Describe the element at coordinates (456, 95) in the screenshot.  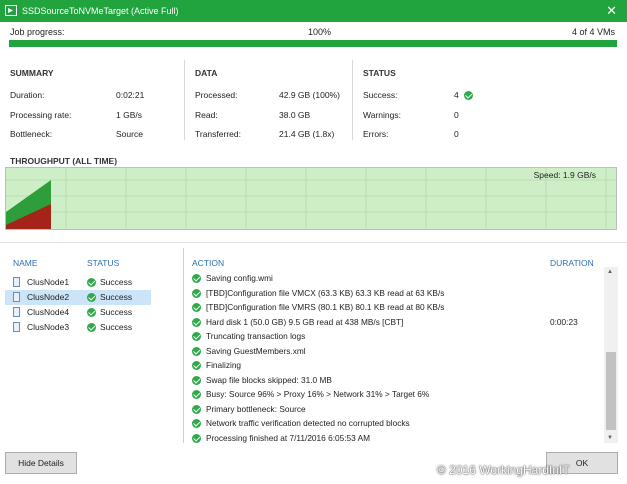
I see `success-value: 4` at that location.